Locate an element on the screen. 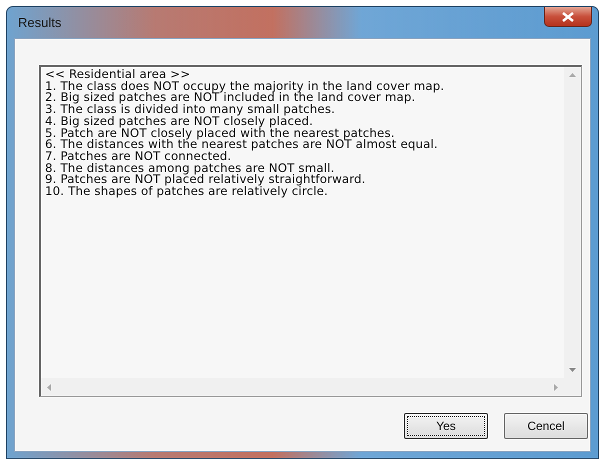 The height and width of the screenshot is (459, 607). horizontal-scrollbar is located at coordinates (302, 387).